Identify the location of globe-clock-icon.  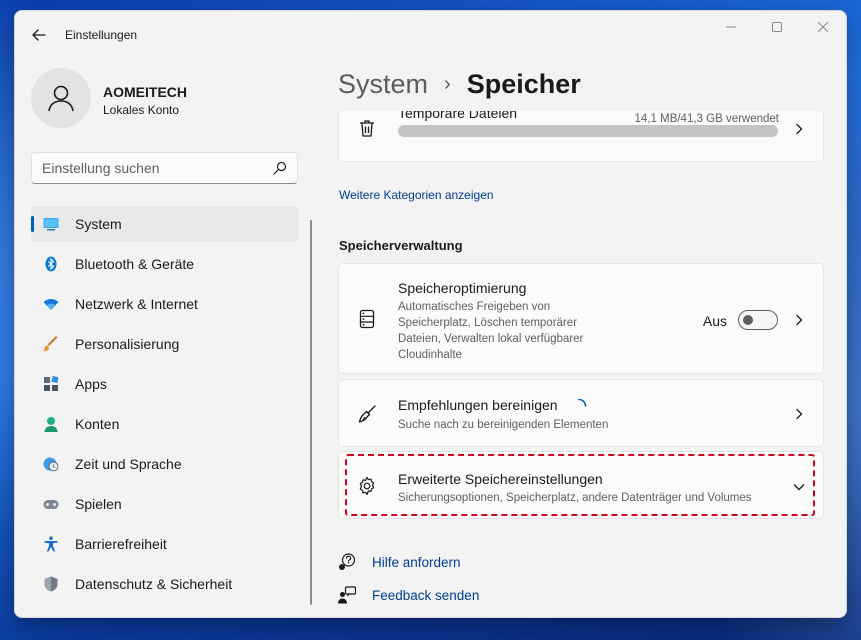
(51, 464).